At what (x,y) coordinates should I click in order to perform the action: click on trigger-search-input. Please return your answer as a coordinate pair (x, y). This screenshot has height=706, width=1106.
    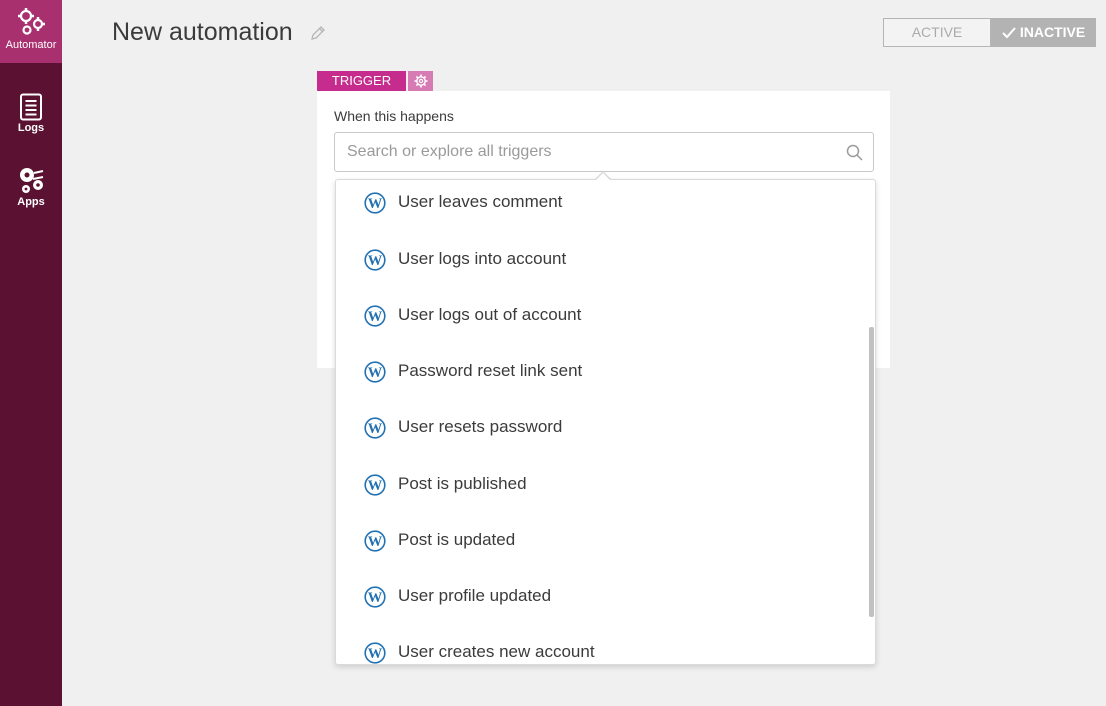
    Looking at the image, I should click on (592, 152).